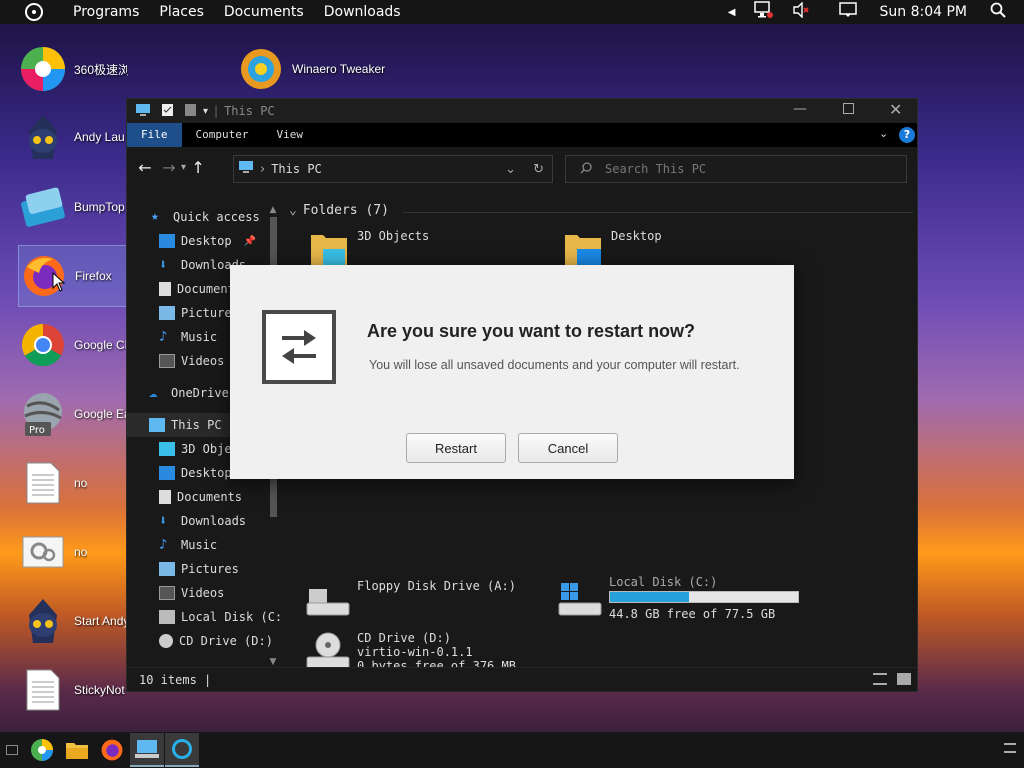 This screenshot has width=1024, height=768. What do you see at coordinates (848, 108) in the screenshot?
I see `maximize-button` at bounding box center [848, 108].